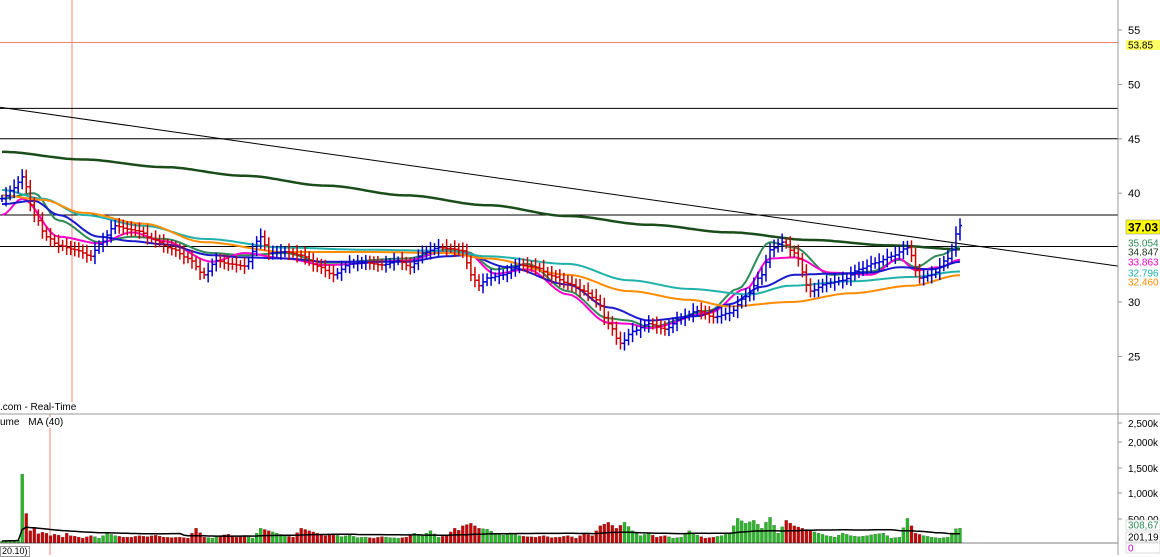  Describe the element at coordinates (1143, 494) in the screenshot. I see `volume-tick-label: 1,000k` at that location.